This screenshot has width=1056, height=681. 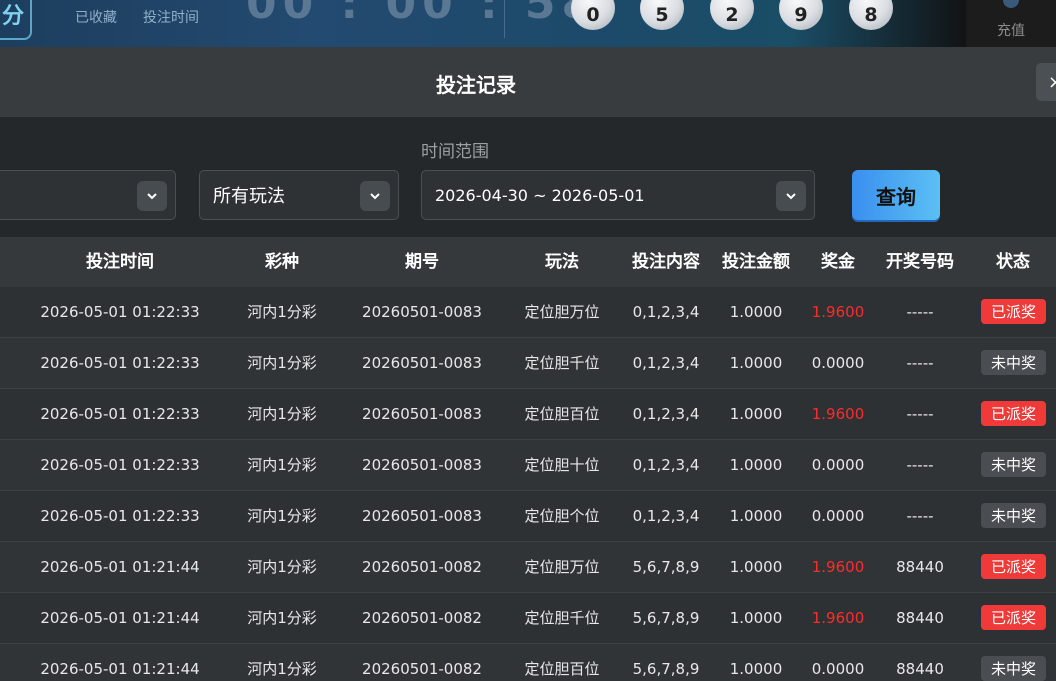 I want to click on draw-ball: 5, so click(x=662, y=15).